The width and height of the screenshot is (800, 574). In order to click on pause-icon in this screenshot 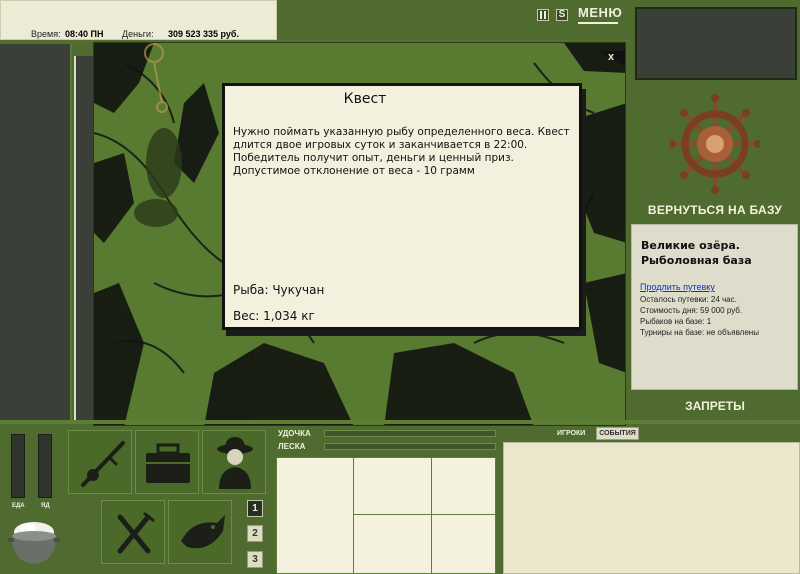, I will do `click(543, 15)`.